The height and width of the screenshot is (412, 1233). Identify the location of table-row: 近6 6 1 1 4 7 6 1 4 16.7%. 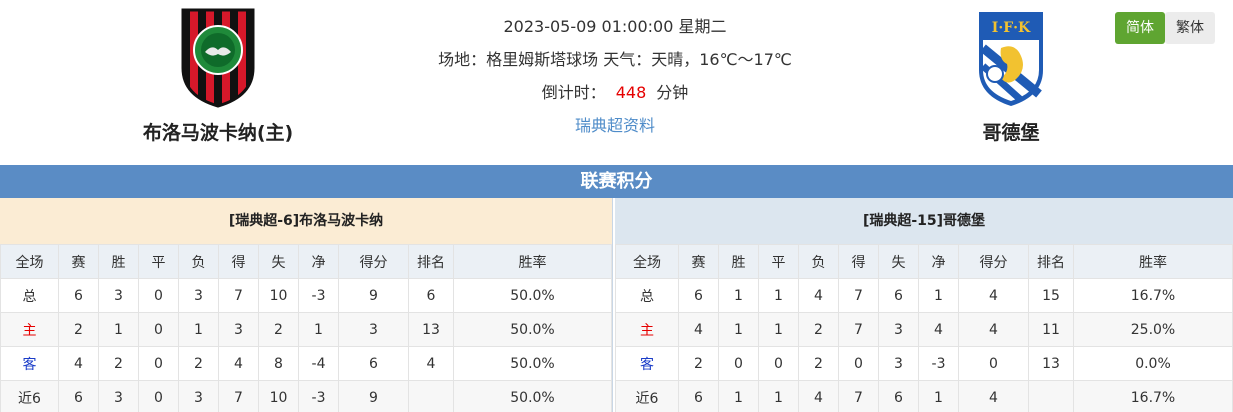
(924, 396).